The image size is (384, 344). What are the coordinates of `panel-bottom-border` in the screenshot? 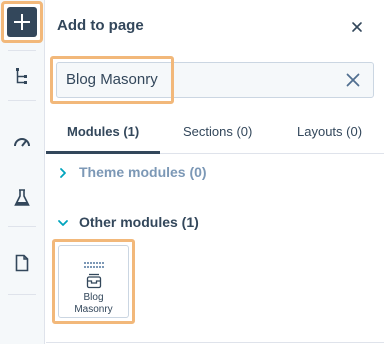 It's located at (215, 342).